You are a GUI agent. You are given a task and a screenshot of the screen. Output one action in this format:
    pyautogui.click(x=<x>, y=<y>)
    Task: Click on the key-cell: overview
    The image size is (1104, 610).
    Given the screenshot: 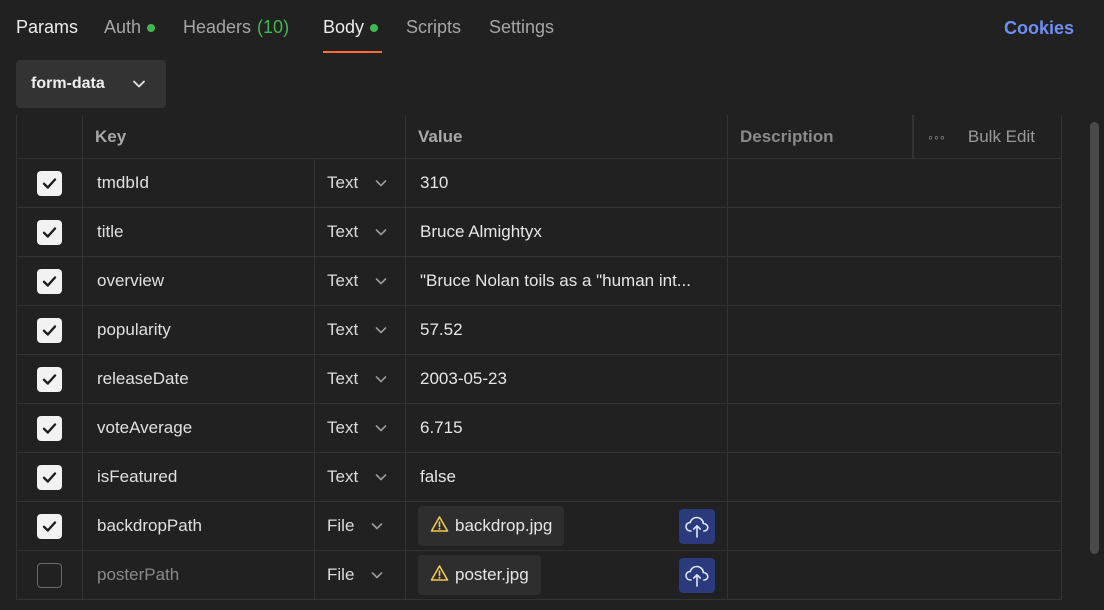 What is the action you would take?
    pyautogui.click(x=199, y=281)
    